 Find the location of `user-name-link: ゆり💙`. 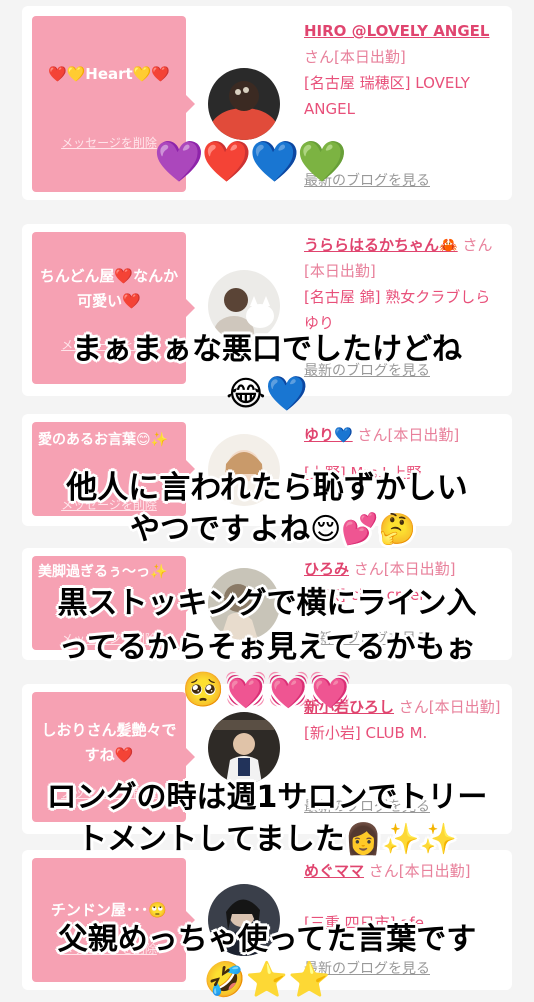

user-name-link: ゆり💙 is located at coordinates (328, 435).